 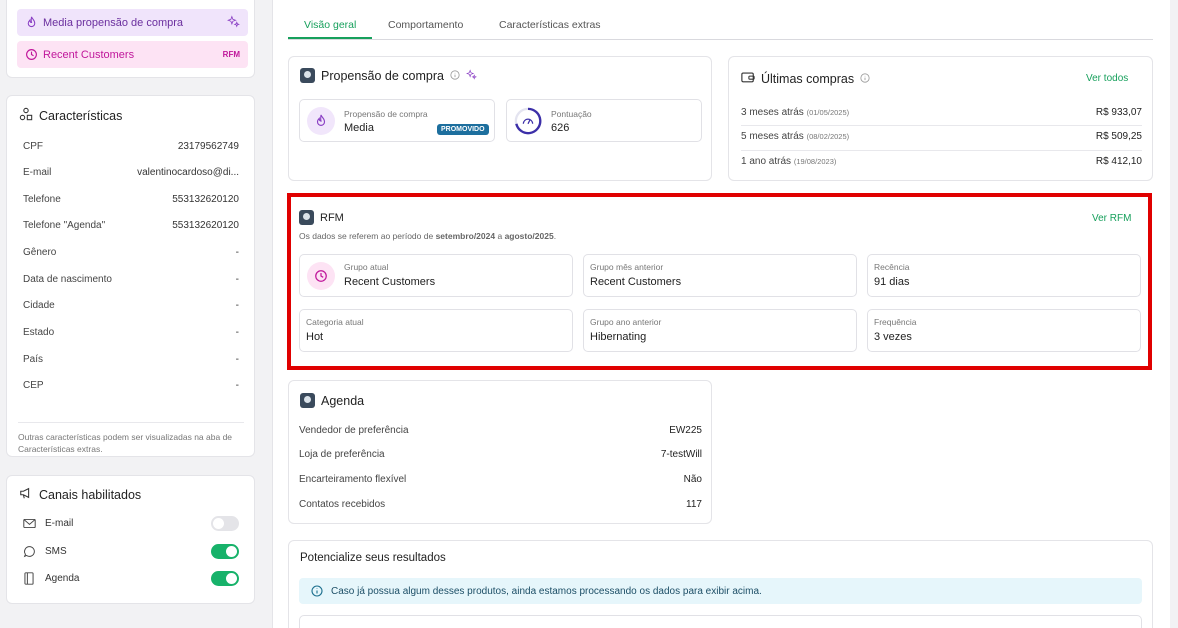 I want to click on sms-toggle, so click(x=225, y=551).